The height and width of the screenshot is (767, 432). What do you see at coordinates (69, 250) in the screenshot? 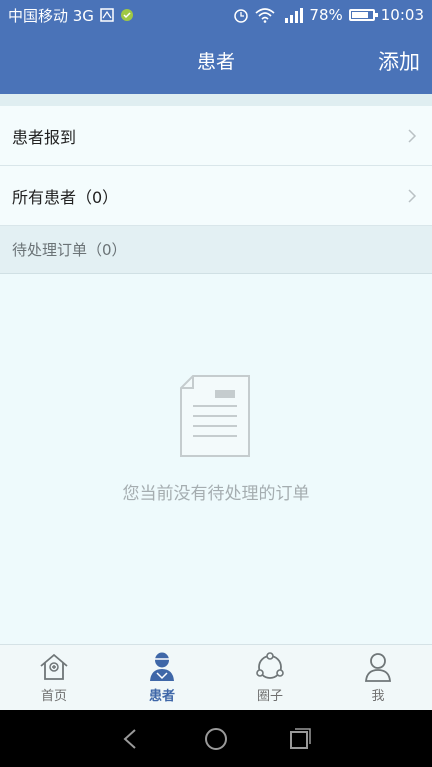
I see `pending-orders-title: 待处理订单（0）` at bounding box center [69, 250].